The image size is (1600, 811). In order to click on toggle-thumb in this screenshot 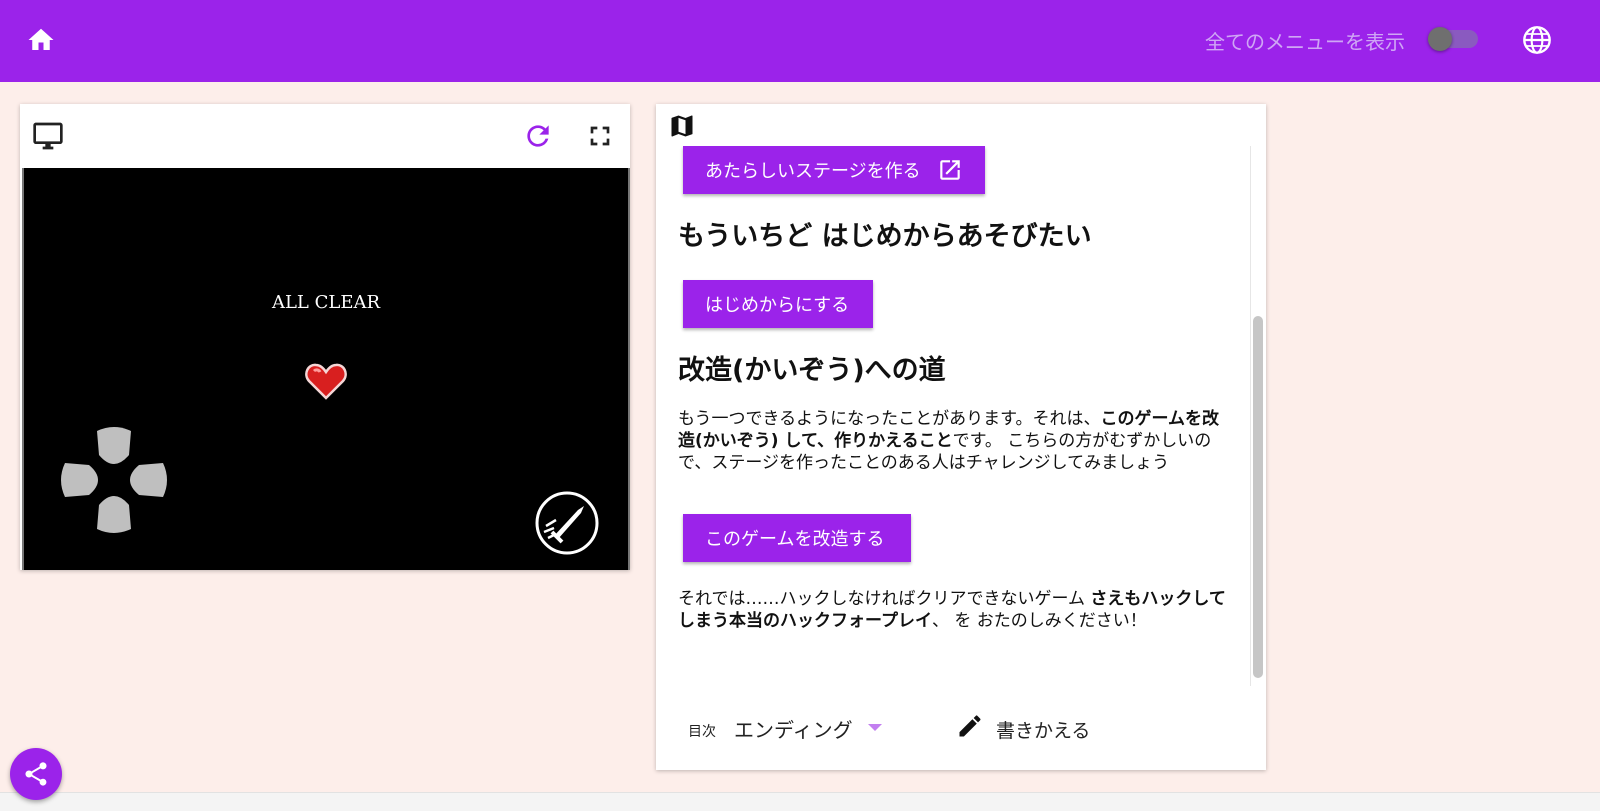, I will do `click(1440, 39)`.